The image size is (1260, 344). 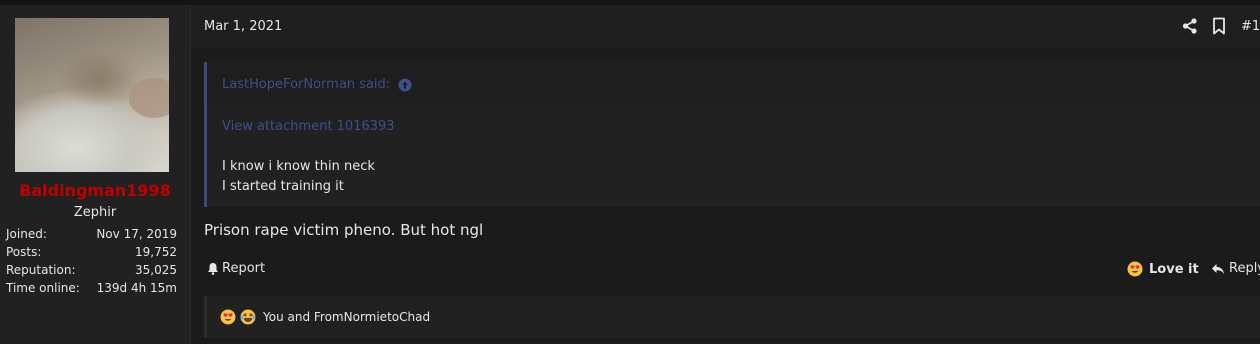 What do you see at coordinates (243, 26) in the screenshot?
I see `post-date: Mar 1, 2021` at bounding box center [243, 26].